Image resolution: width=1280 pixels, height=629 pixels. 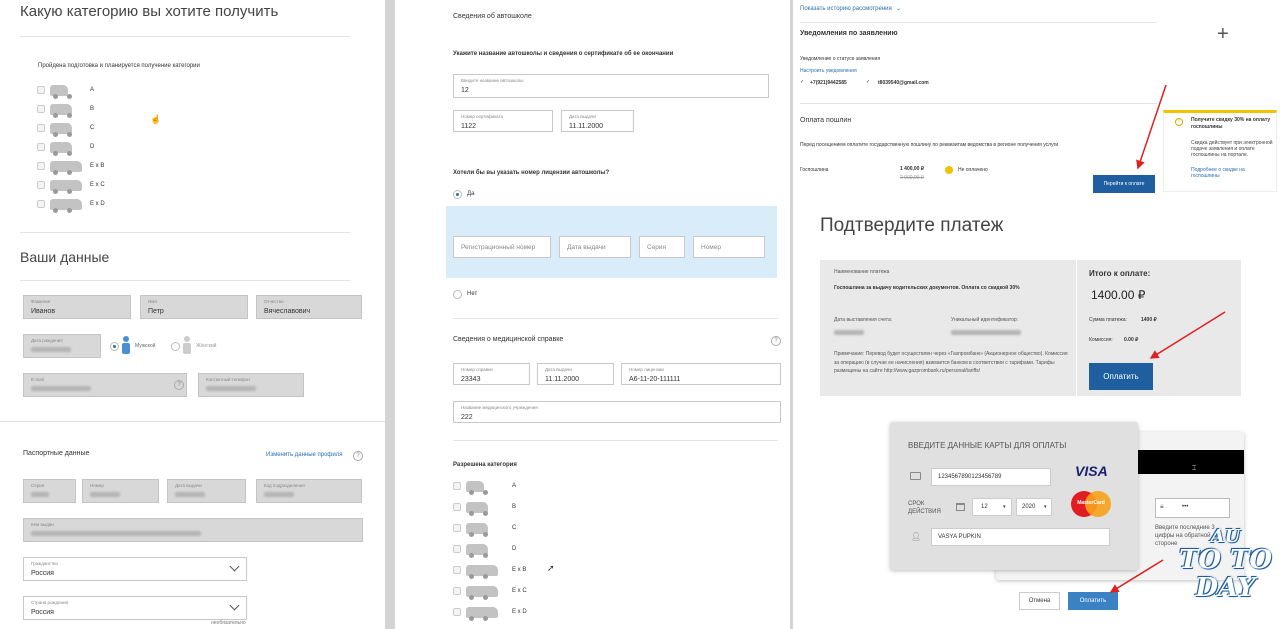 What do you see at coordinates (194, 307) in the screenshot?
I see `name-field: Имя Петр` at bounding box center [194, 307].